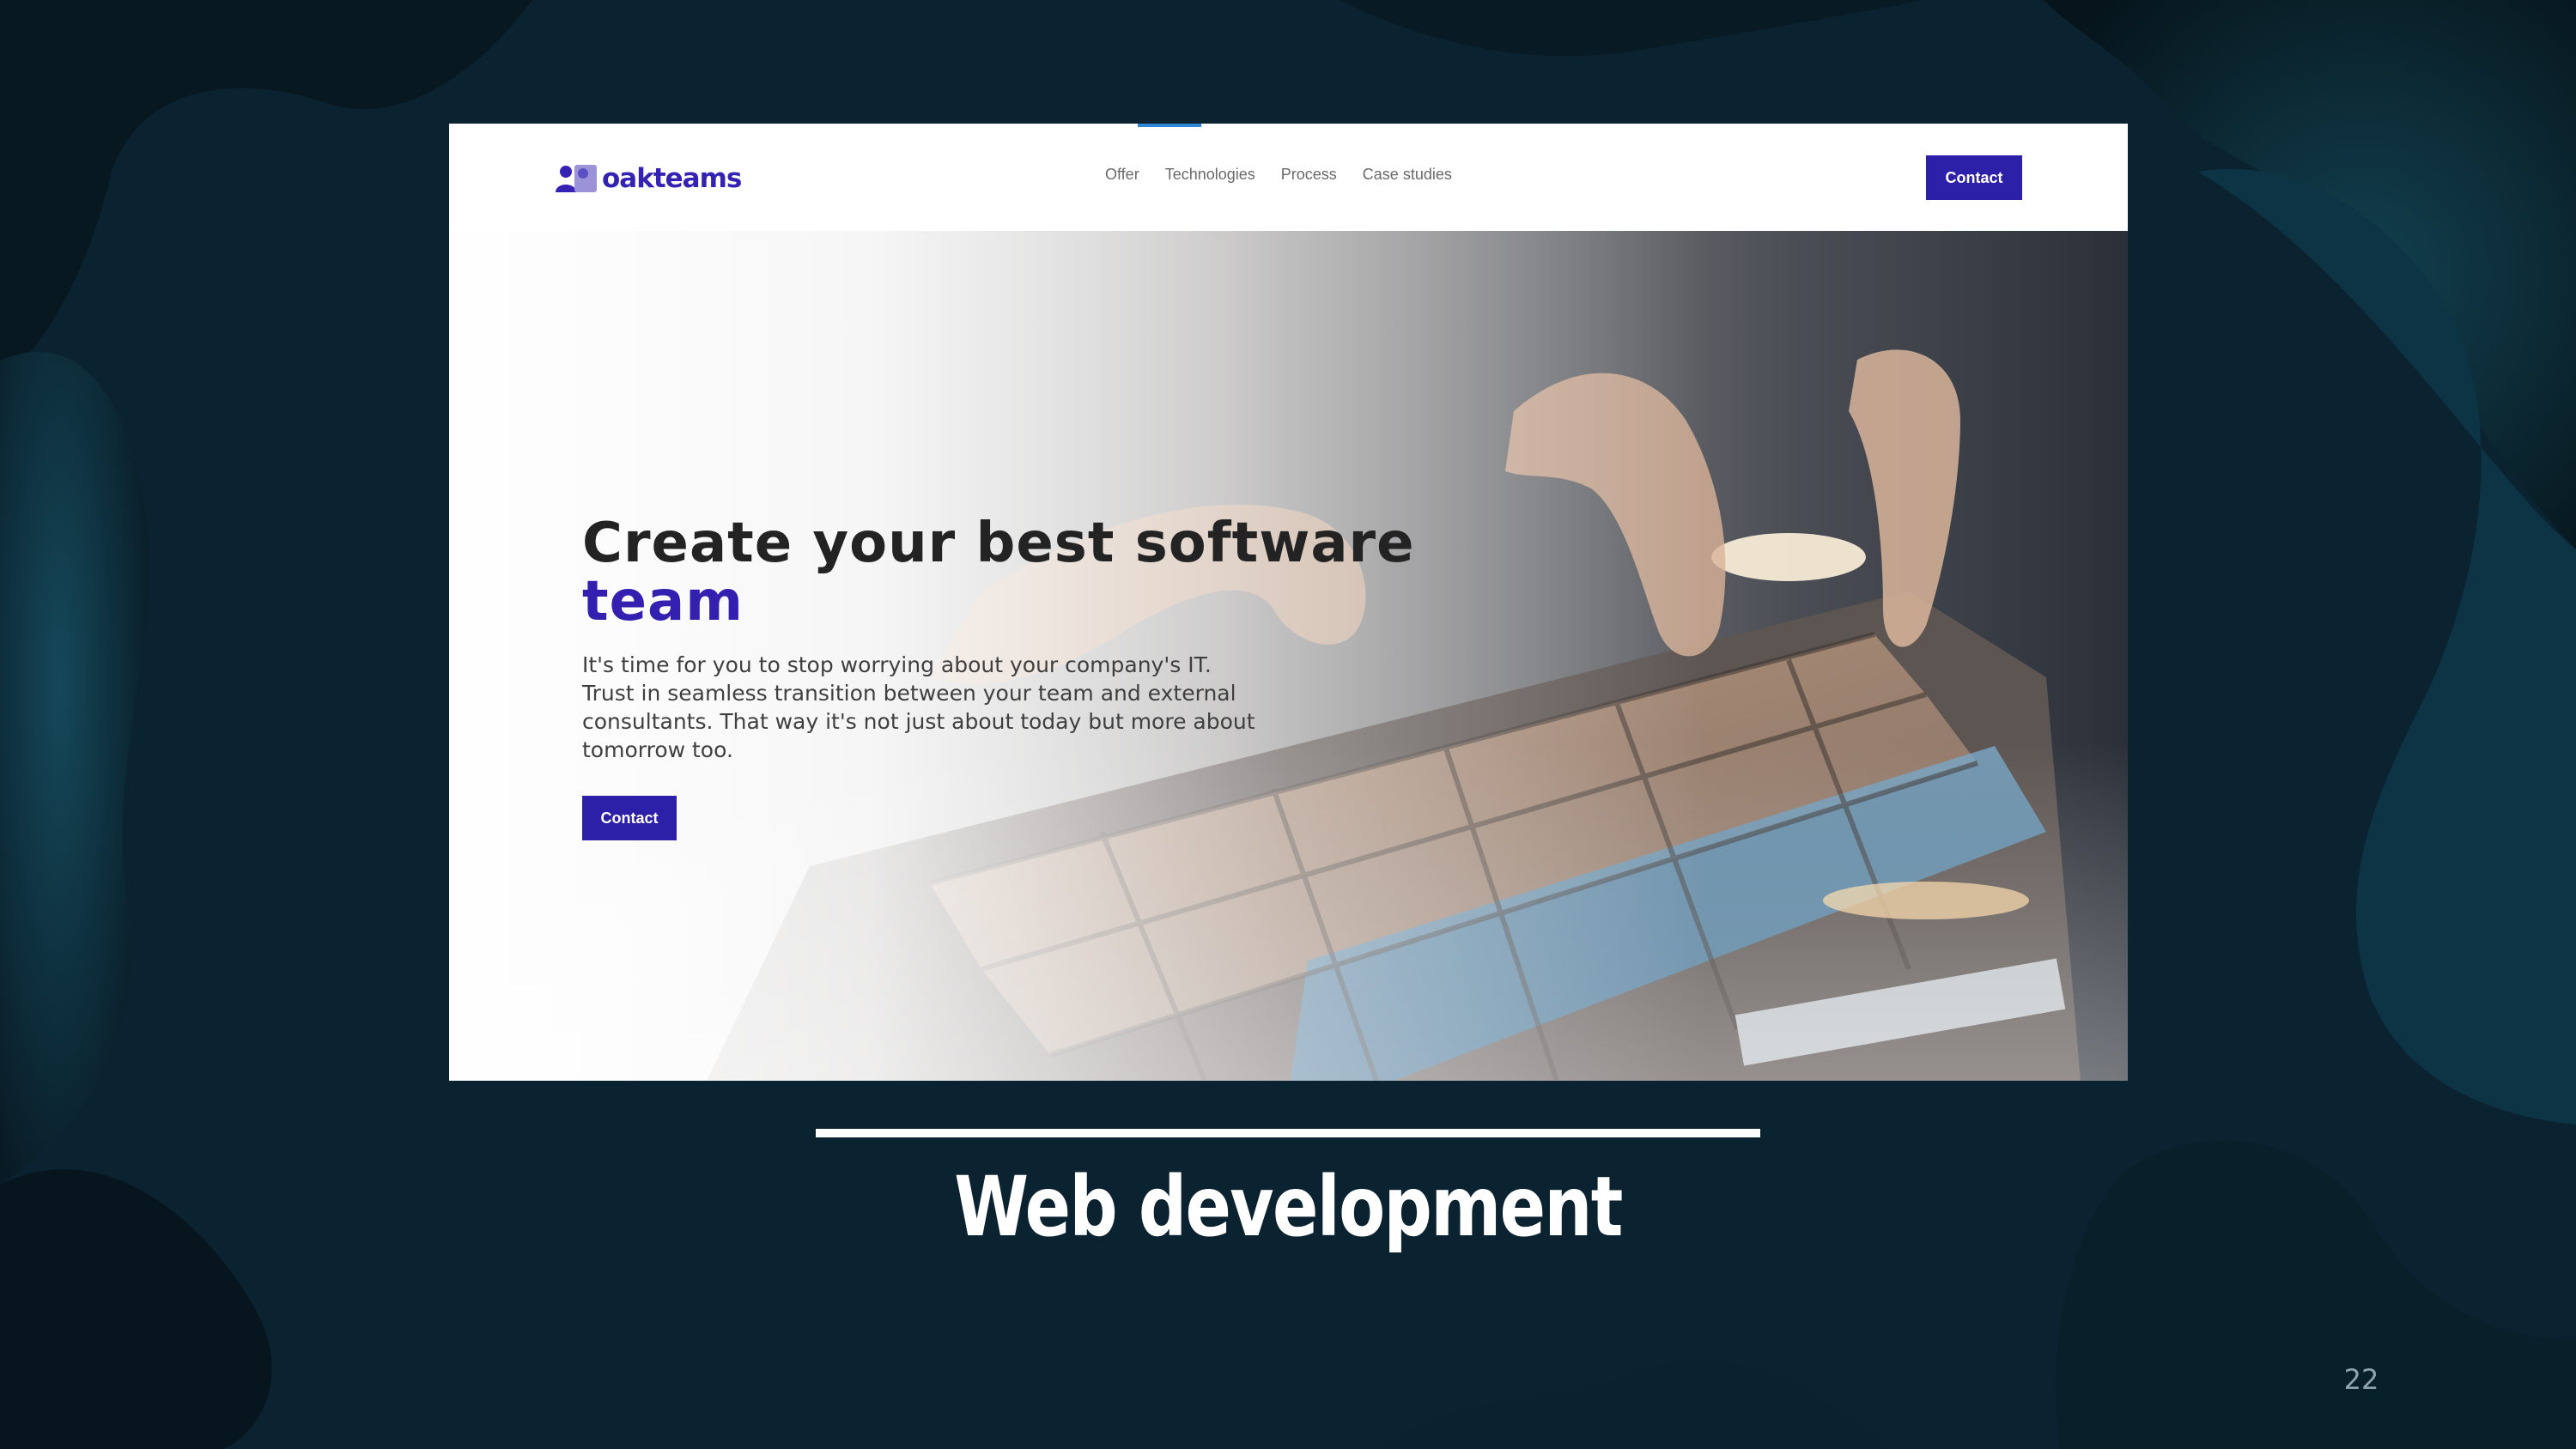 The image size is (2576, 1449). Describe the element at coordinates (1309, 175) in the screenshot. I see `nav-item-process: Process` at that location.